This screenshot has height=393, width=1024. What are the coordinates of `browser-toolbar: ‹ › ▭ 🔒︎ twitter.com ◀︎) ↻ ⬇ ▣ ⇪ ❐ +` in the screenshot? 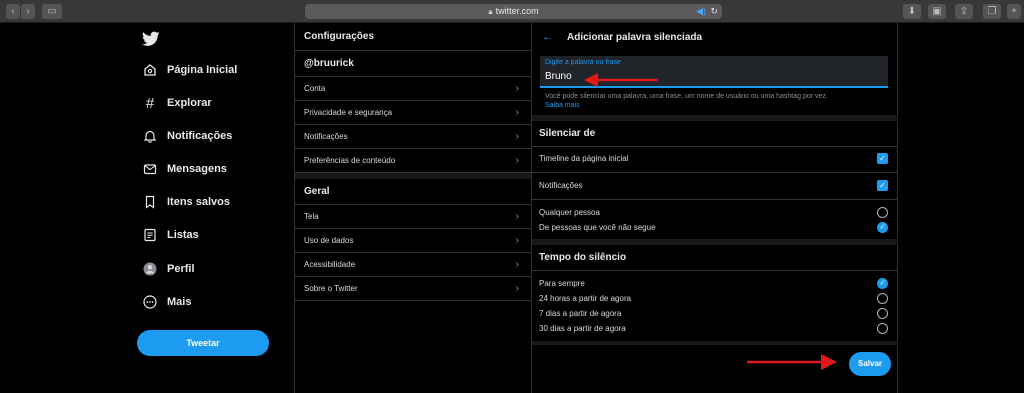 It's located at (512, 11).